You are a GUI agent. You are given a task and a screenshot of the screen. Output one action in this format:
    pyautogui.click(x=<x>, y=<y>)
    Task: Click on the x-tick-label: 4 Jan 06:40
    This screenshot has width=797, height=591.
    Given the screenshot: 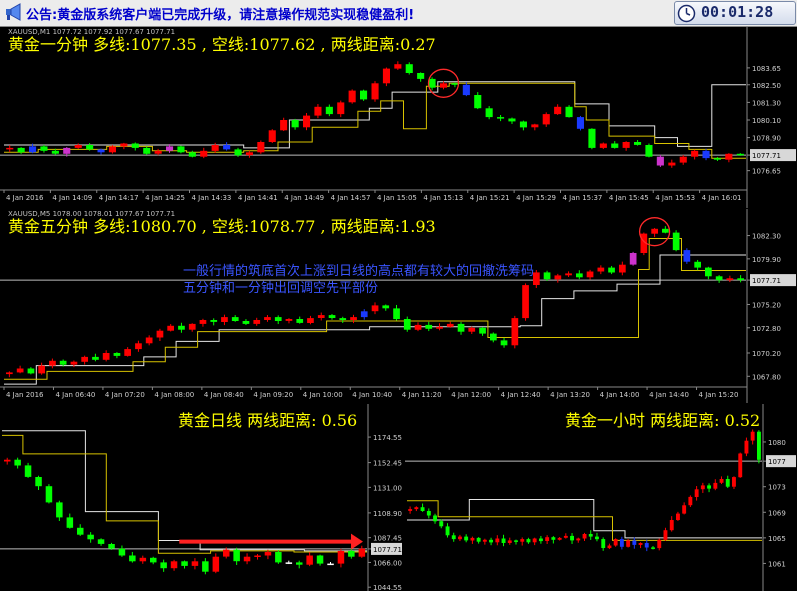 What is the action you would take?
    pyautogui.click(x=75, y=395)
    